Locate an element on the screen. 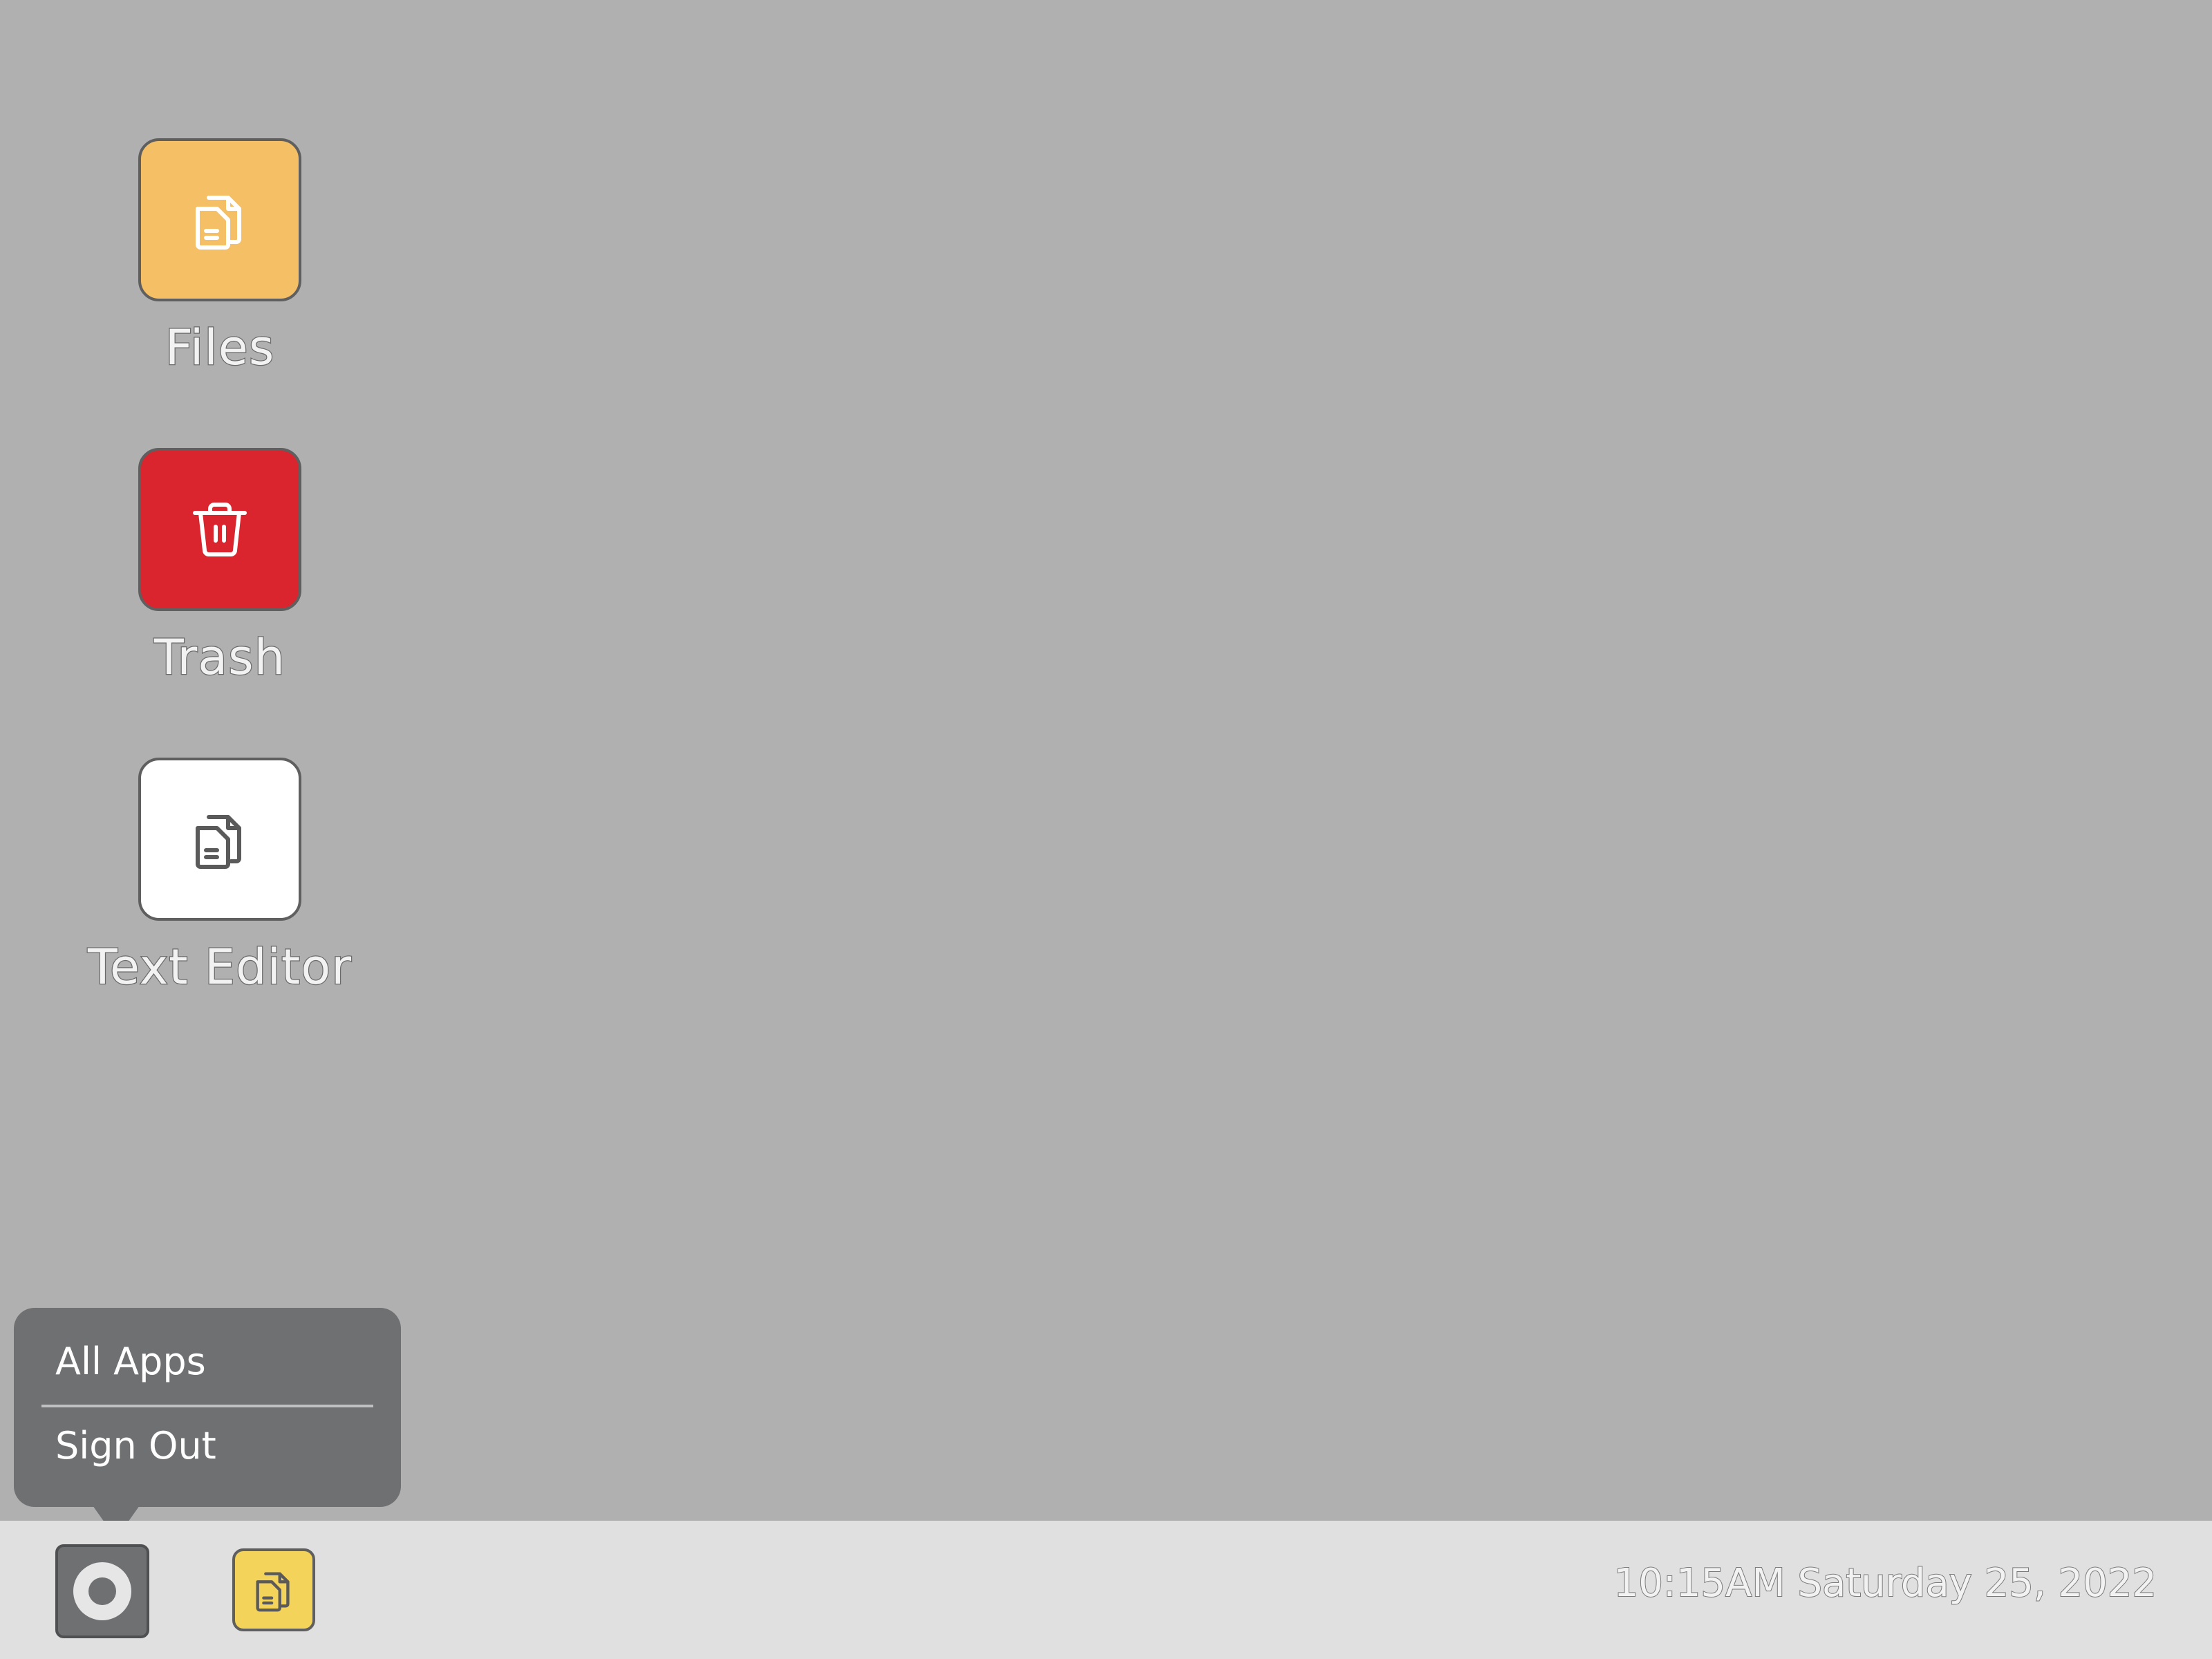  taskbar: 10:15AM Saturday 25, 2022 is located at coordinates (1106, 1590).